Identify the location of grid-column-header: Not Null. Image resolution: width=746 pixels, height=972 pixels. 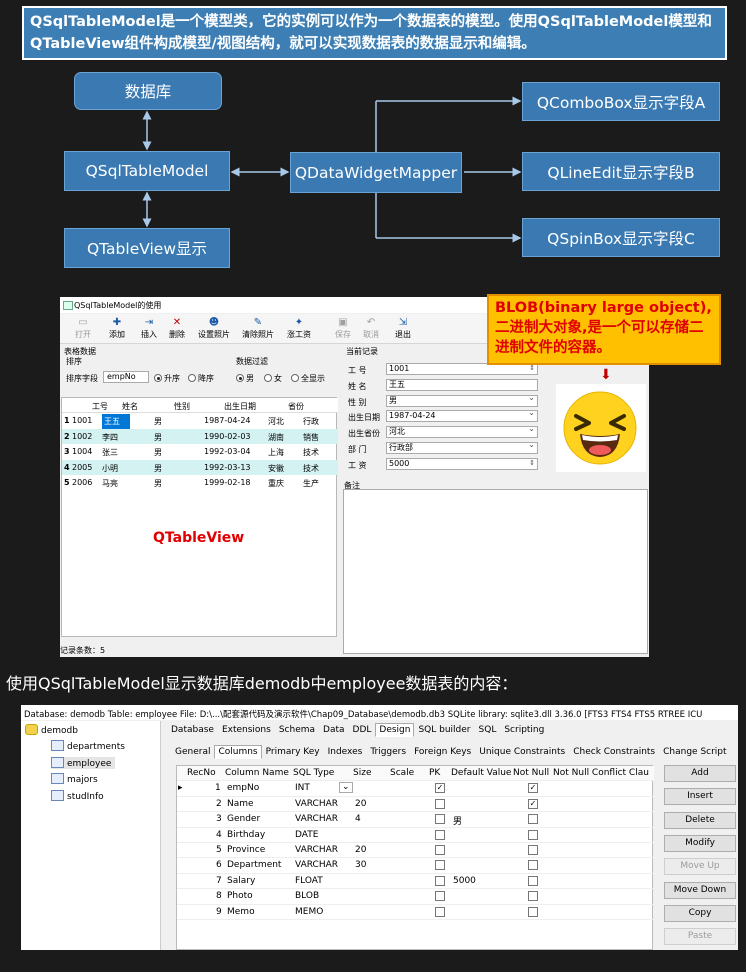
(531, 773).